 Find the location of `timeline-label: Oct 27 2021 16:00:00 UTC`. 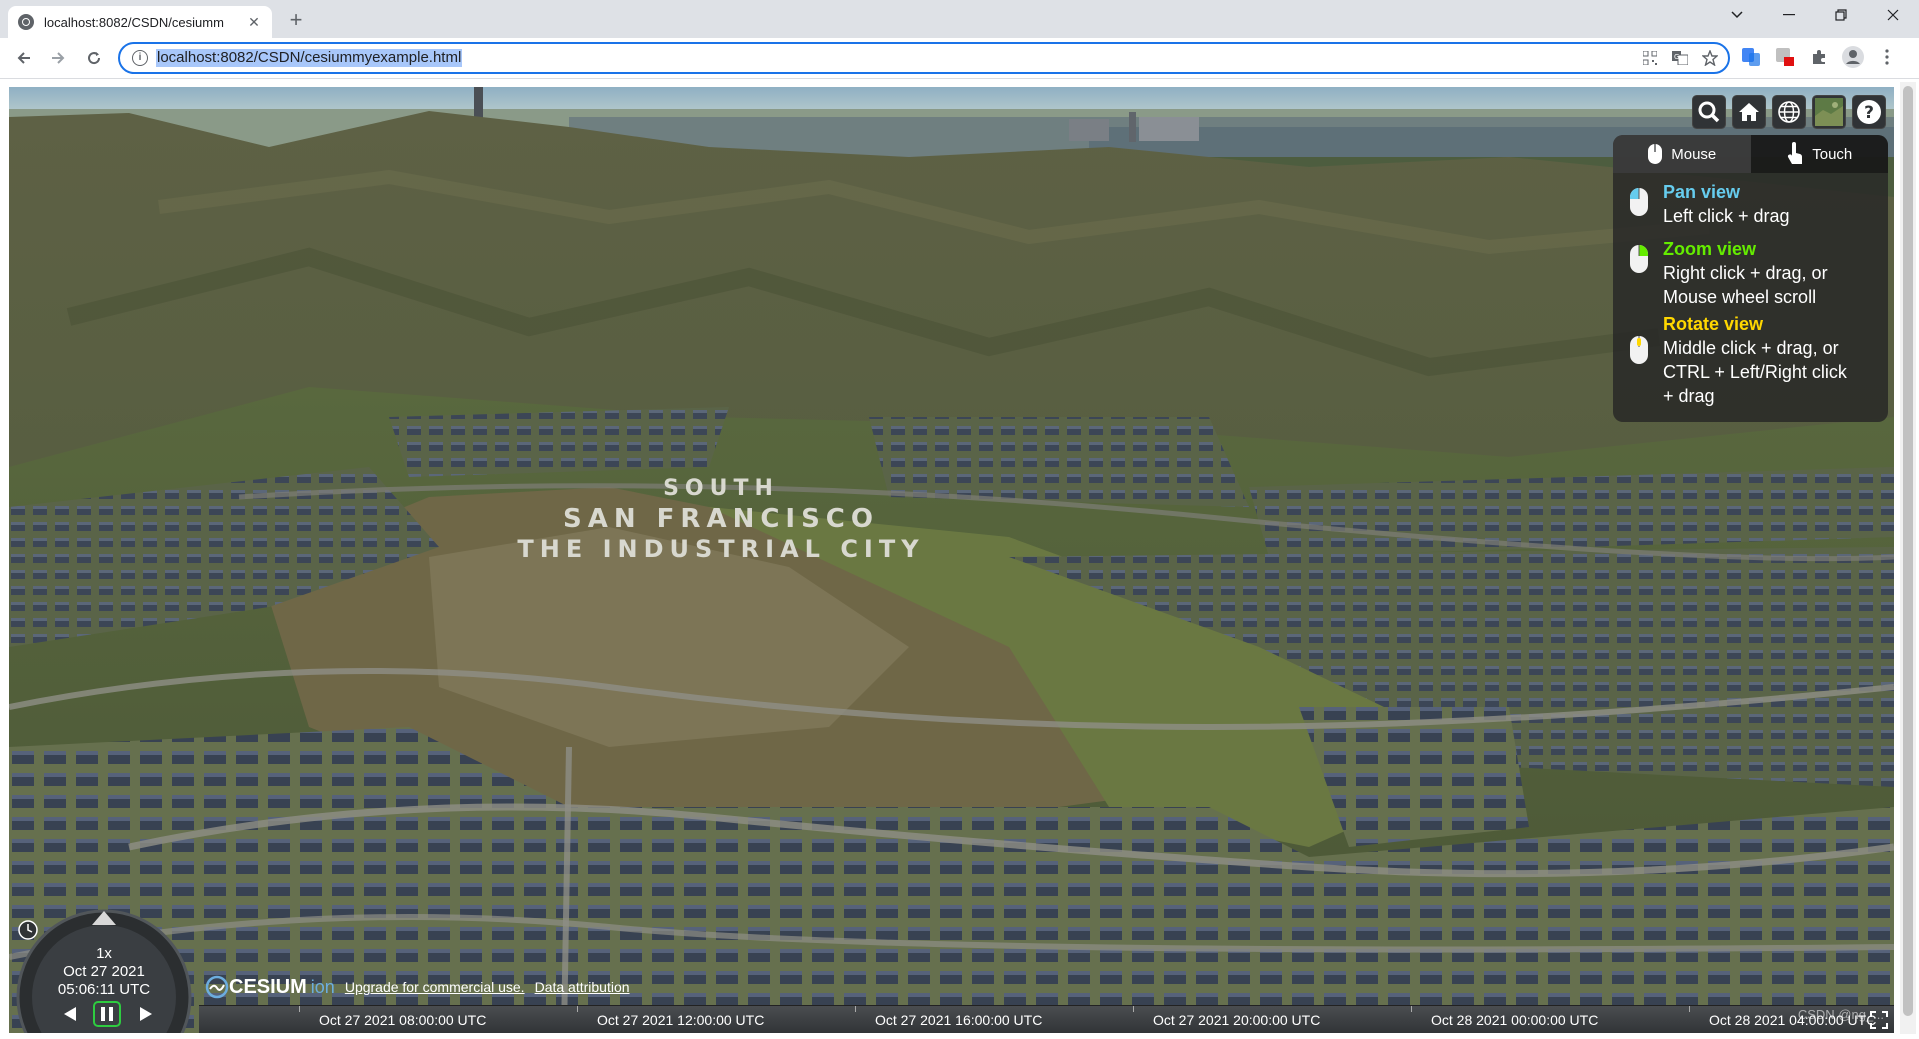

timeline-label: Oct 27 2021 16:00:00 UTC is located at coordinates (959, 1020).